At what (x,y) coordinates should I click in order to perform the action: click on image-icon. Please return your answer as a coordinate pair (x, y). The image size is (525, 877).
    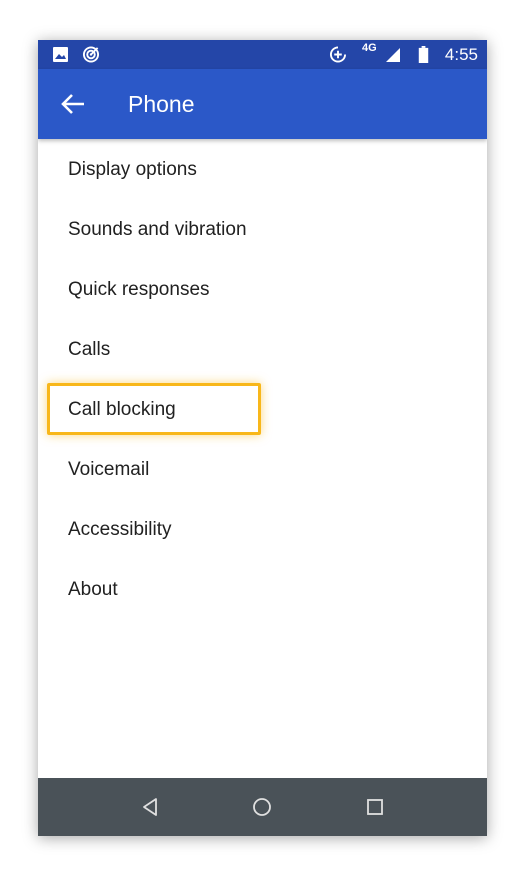
    Looking at the image, I should click on (60, 54).